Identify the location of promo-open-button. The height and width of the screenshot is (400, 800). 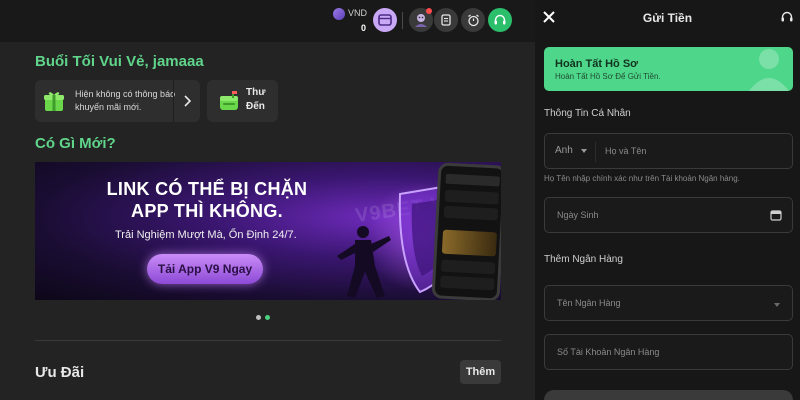
(186, 101).